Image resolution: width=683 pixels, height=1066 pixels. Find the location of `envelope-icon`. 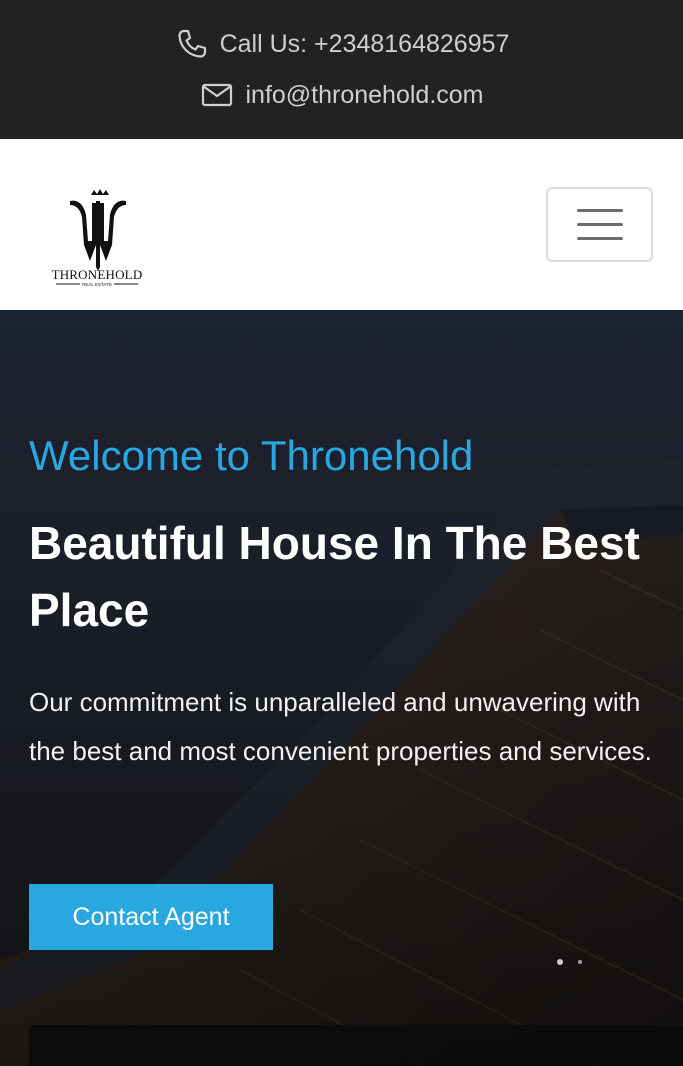

envelope-icon is located at coordinates (217, 95).